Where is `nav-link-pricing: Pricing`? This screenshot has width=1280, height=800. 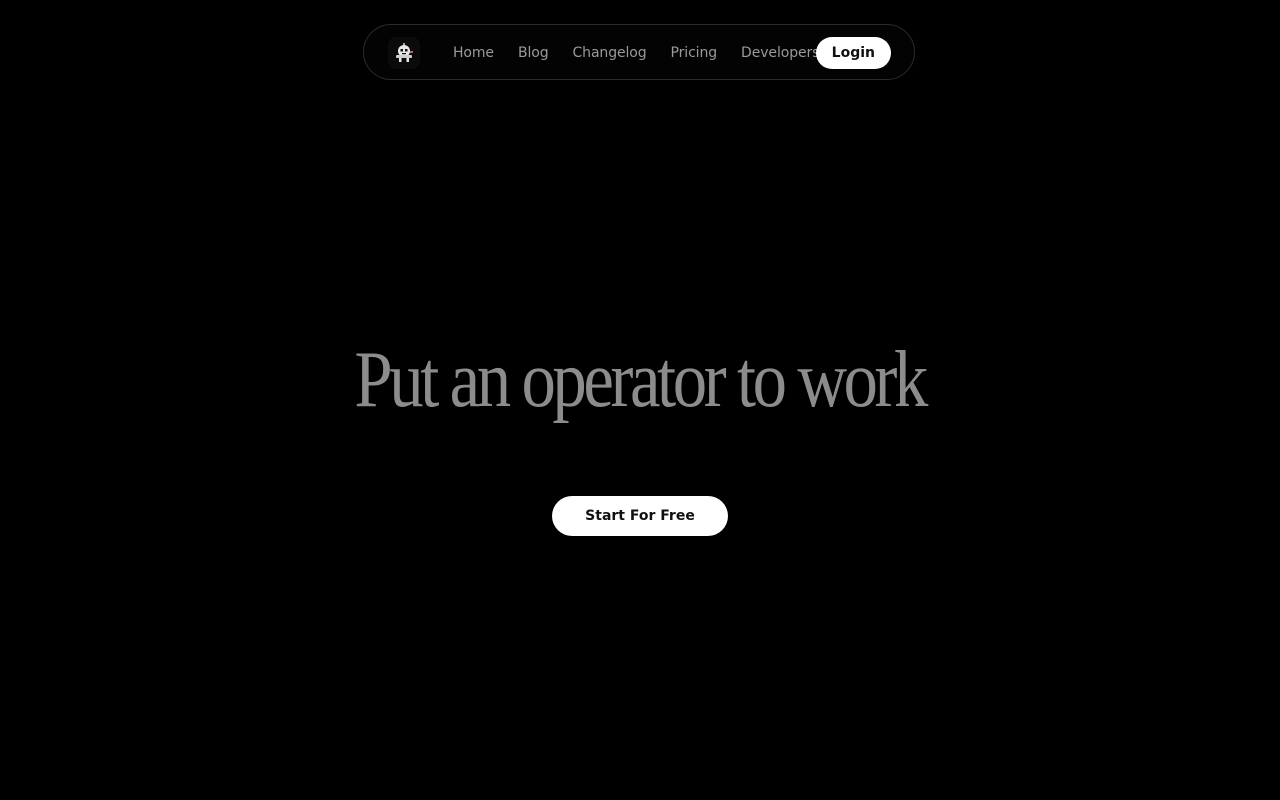
nav-link-pricing: Pricing is located at coordinates (694, 53).